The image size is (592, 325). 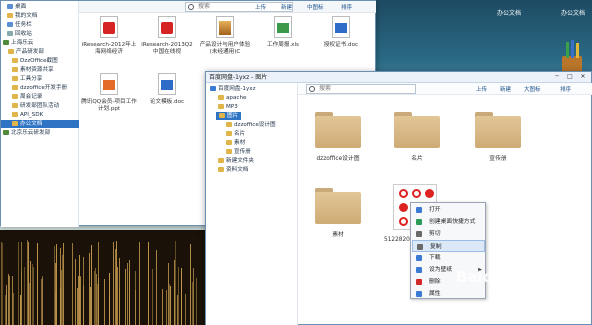 What do you see at coordinates (26, 16) in the screenshot?
I see `tree-label: 我的文档` at bounding box center [26, 16].